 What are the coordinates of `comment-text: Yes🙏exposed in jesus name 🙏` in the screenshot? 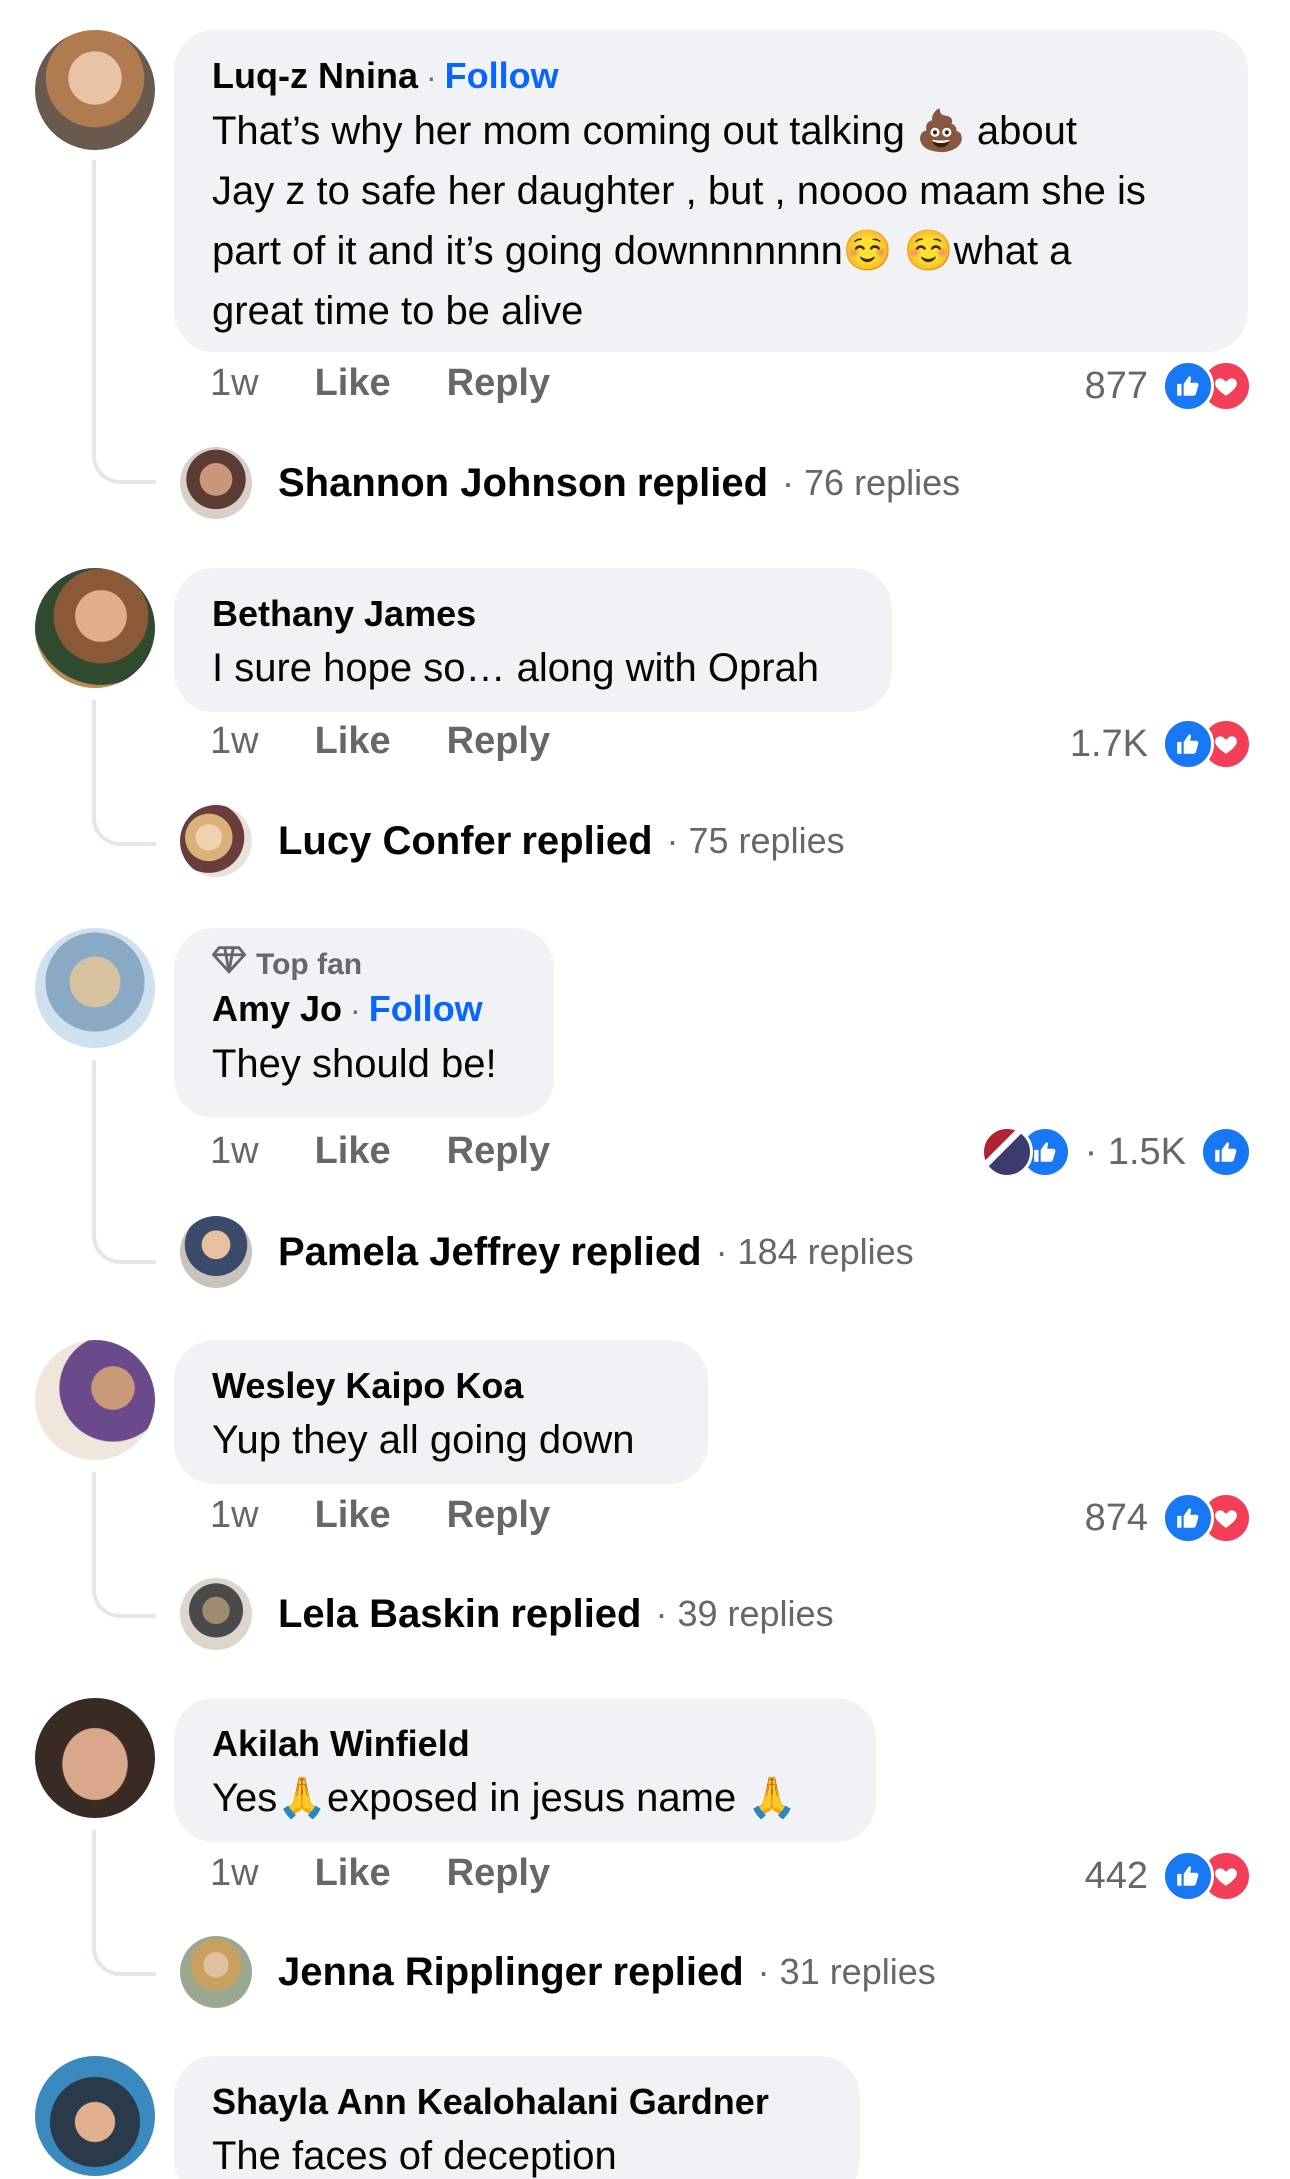 It's located at (505, 1798).